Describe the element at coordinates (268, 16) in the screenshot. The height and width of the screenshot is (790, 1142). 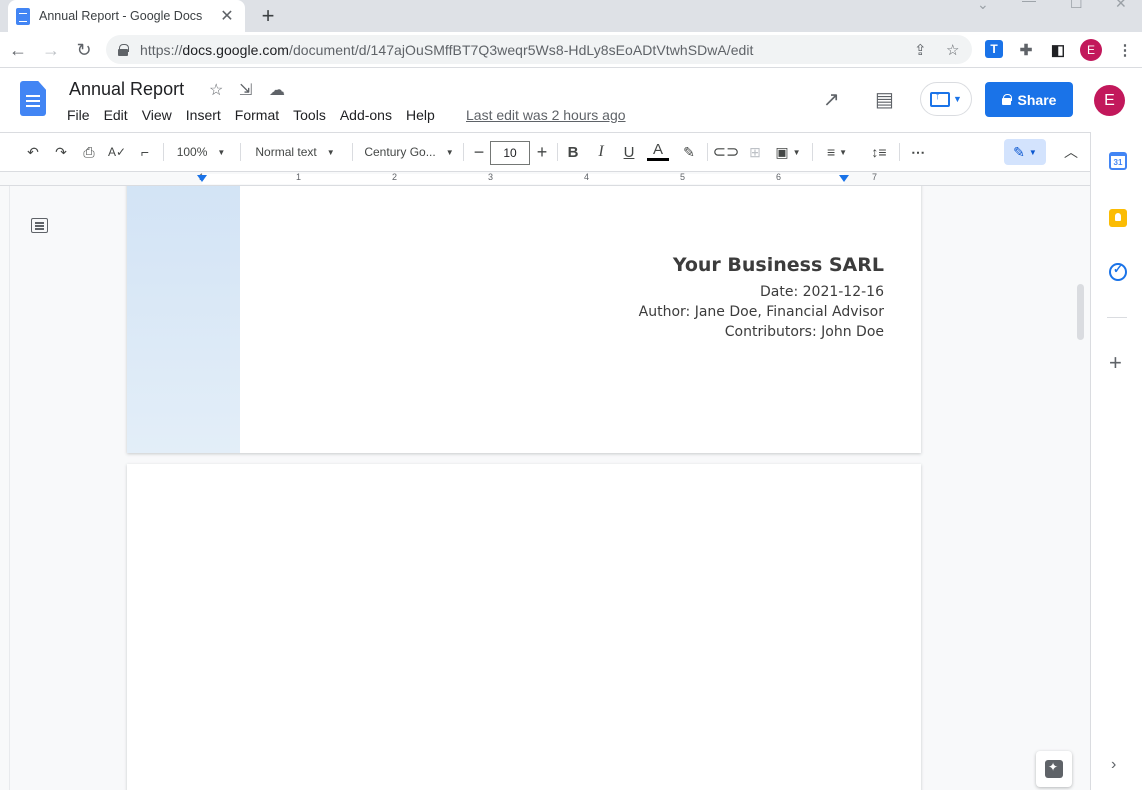
I see `new-tab-icon: +` at that location.